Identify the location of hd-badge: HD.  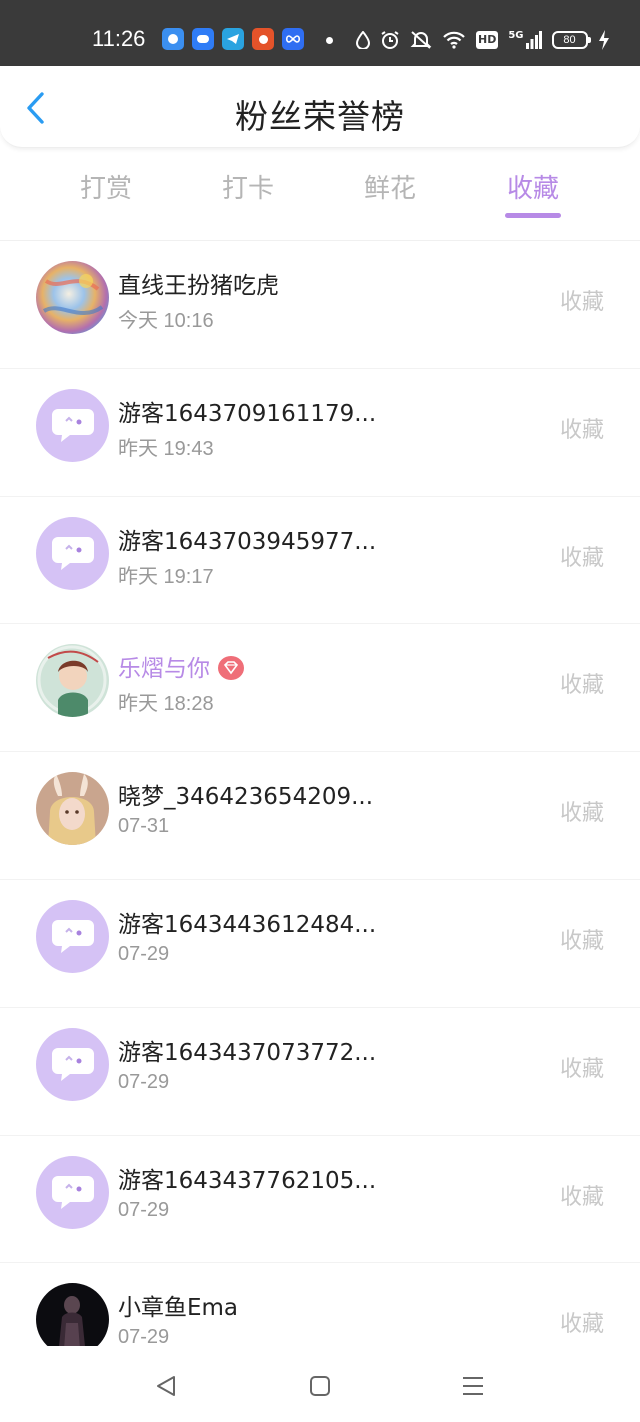
(487, 40).